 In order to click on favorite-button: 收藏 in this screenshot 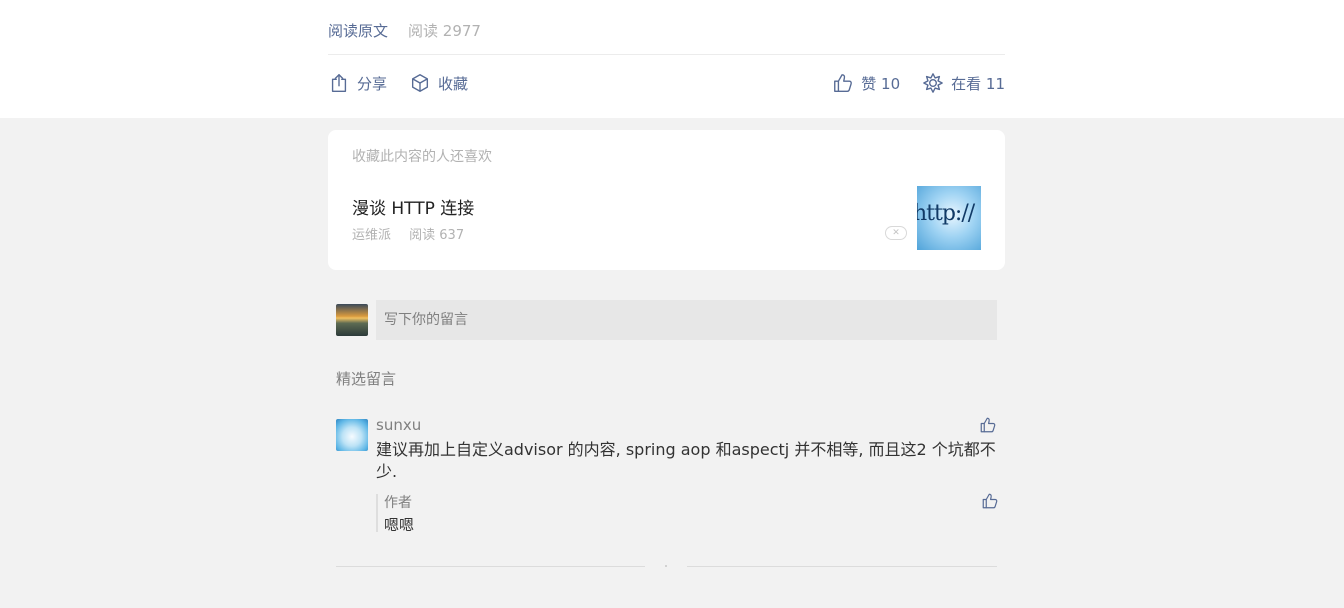, I will do `click(438, 83)`.